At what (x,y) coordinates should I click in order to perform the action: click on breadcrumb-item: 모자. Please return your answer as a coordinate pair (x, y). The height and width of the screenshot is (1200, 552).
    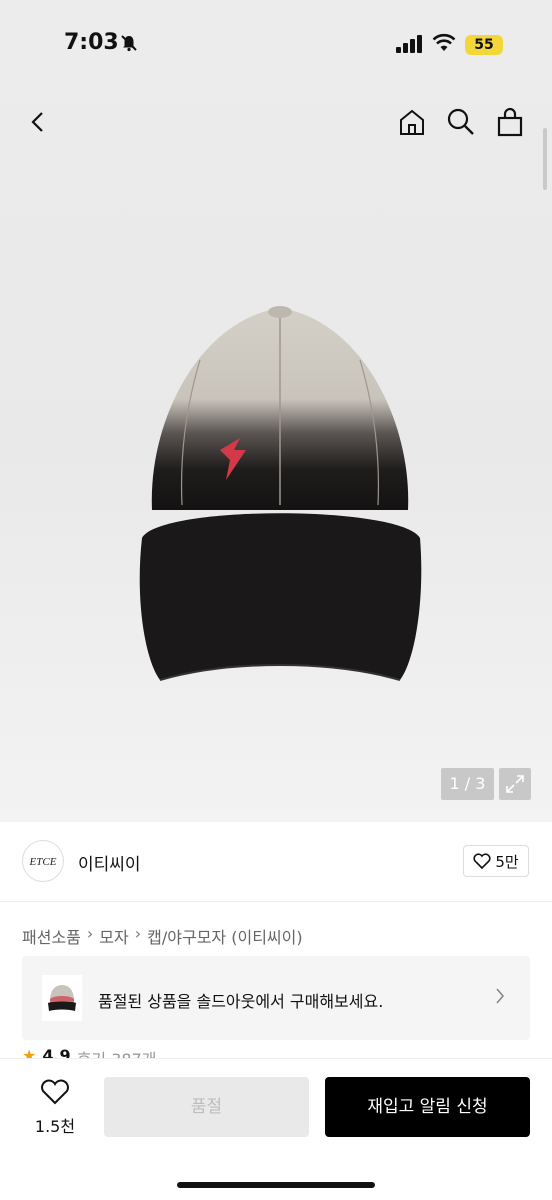
    Looking at the image, I should click on (113, 936).